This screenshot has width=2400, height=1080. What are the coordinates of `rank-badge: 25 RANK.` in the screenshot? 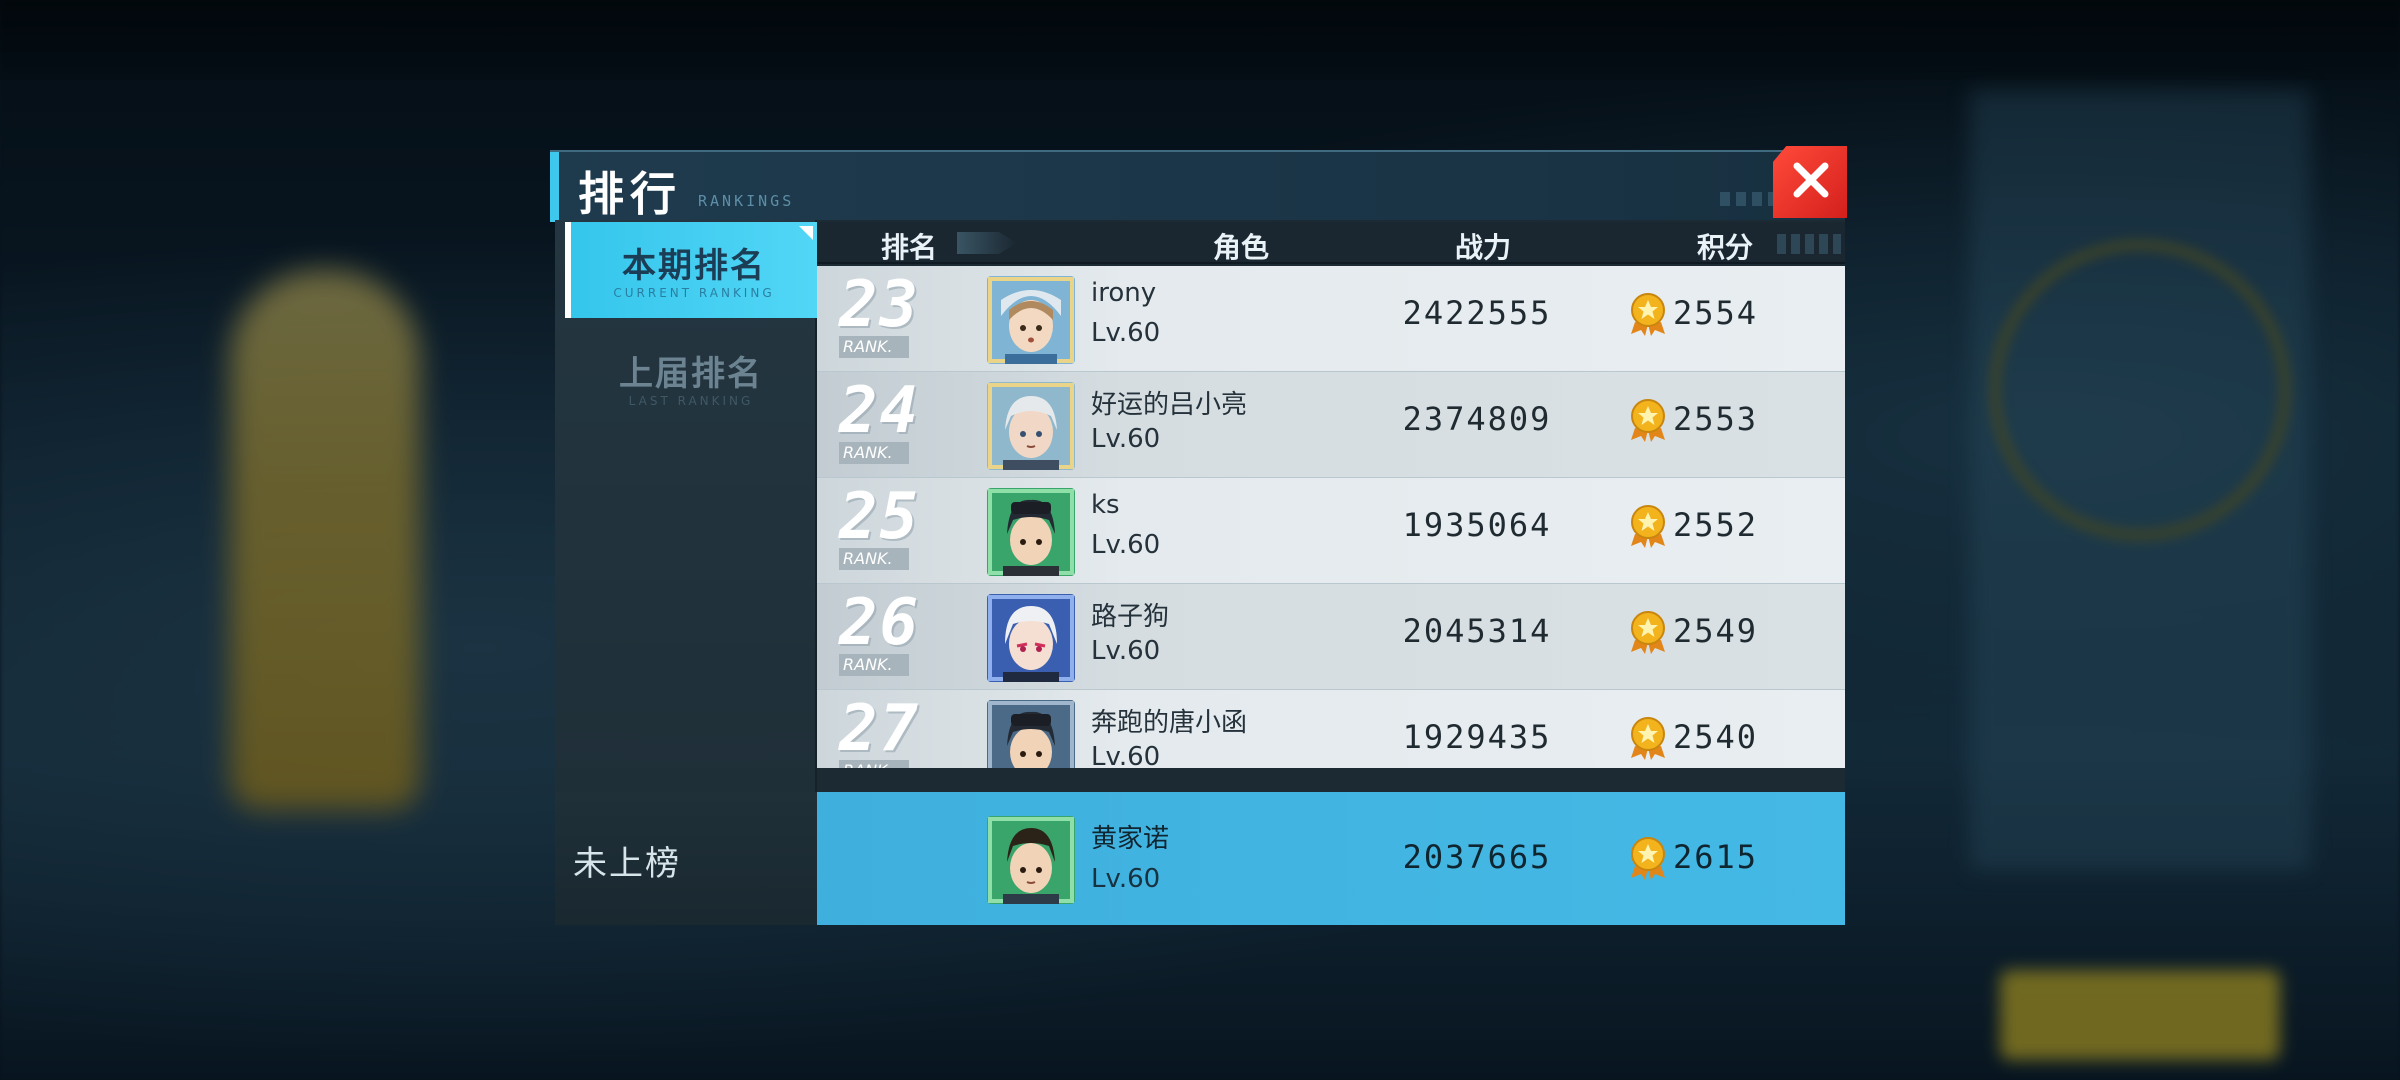 It's located at (896, 530).